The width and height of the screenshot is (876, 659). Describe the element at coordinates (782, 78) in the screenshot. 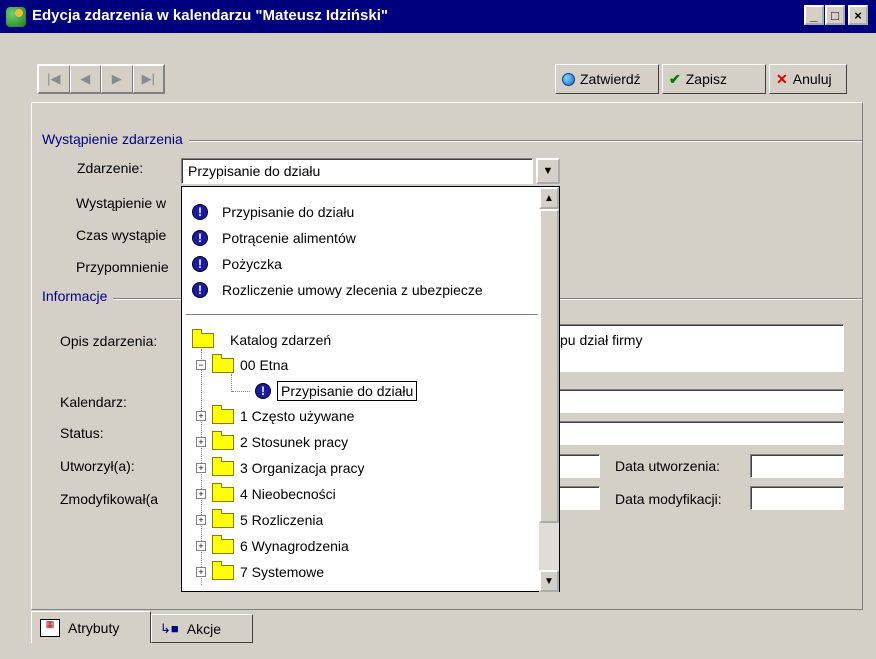

I see `cross-icon: ✕` at that location.